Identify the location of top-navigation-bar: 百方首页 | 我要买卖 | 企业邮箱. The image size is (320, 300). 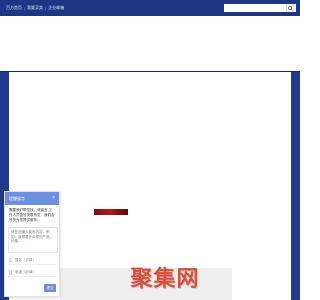
(150, 8).